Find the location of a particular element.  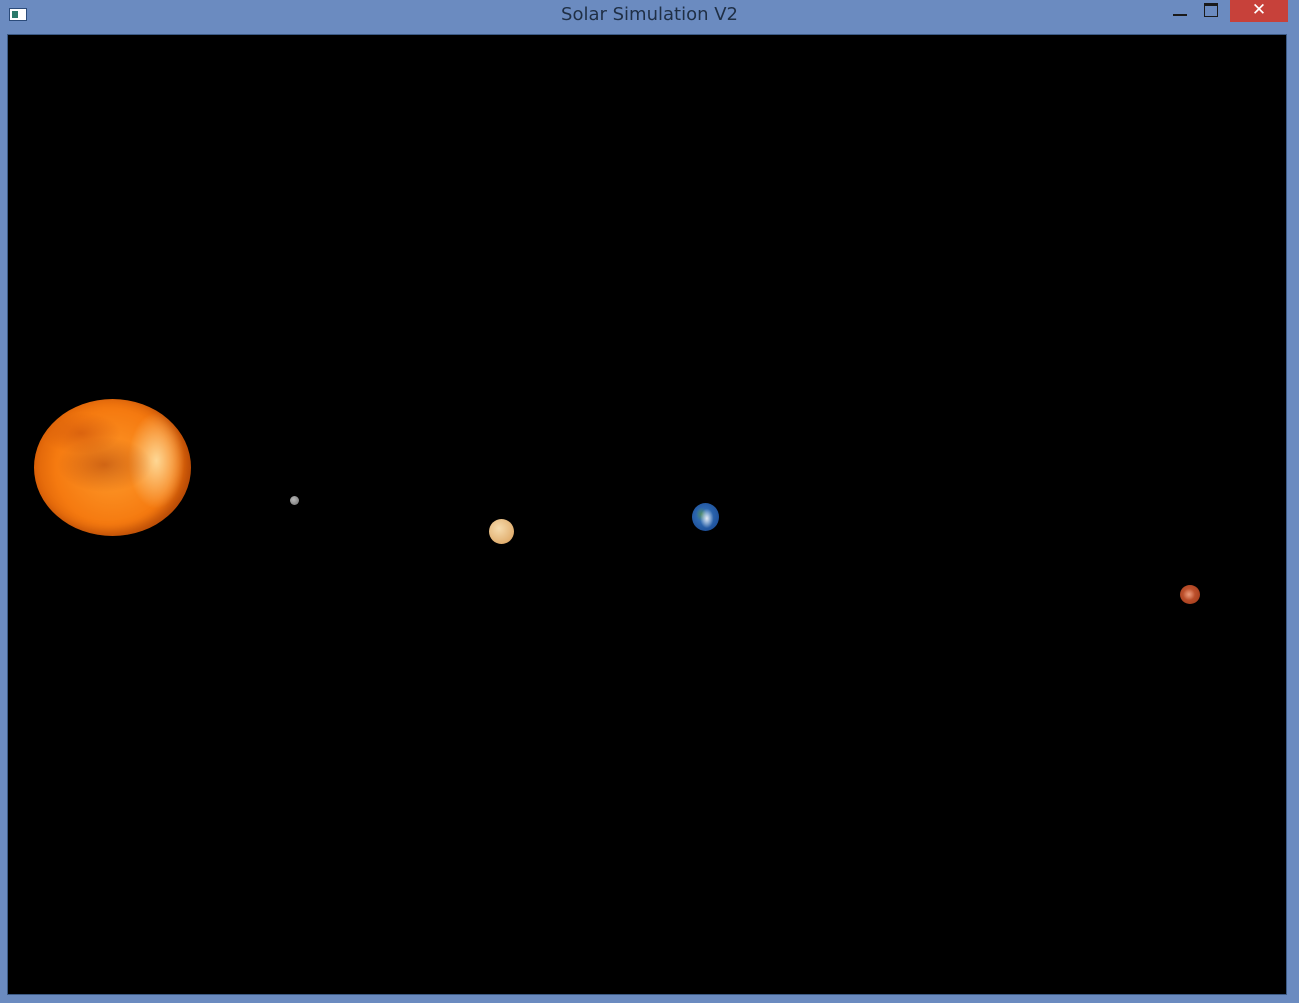

close-icon: ✕ is located at coordinates (1259, 10).